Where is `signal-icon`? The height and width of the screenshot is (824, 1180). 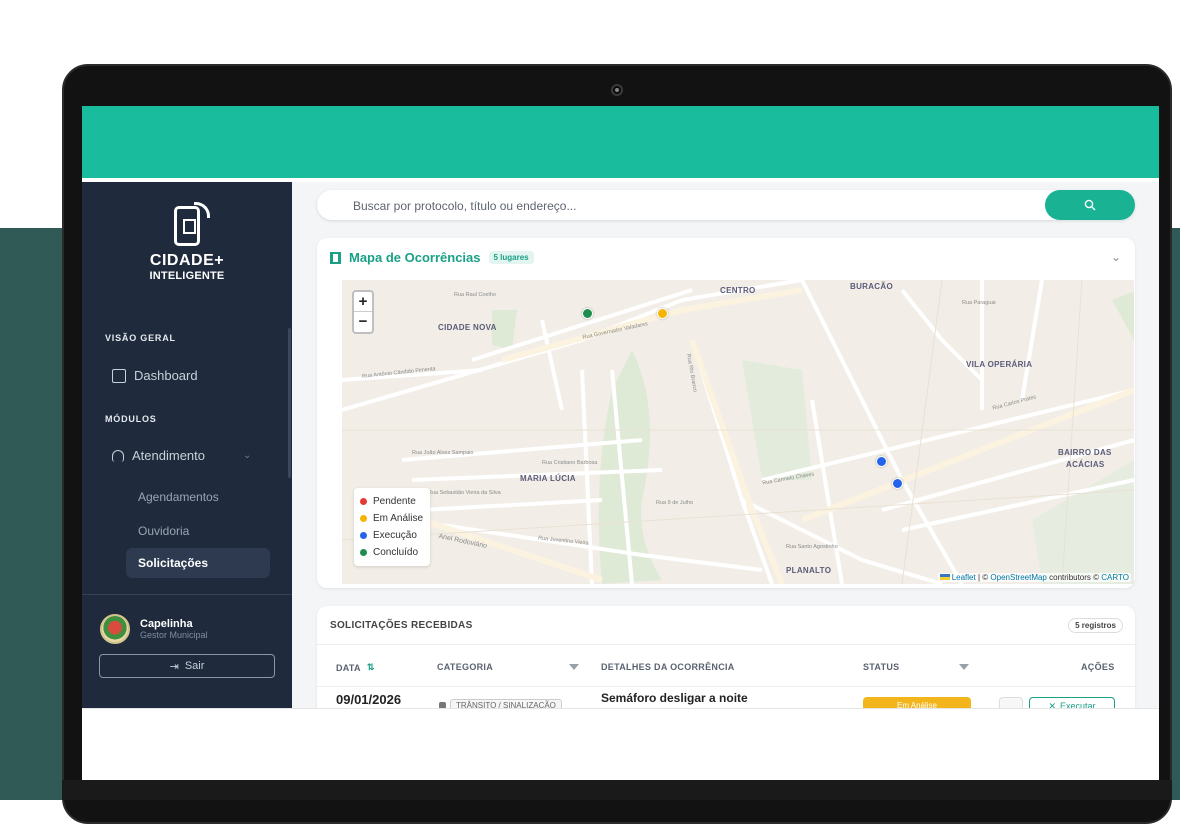
signal-icon is located at coordinates (202, 210).